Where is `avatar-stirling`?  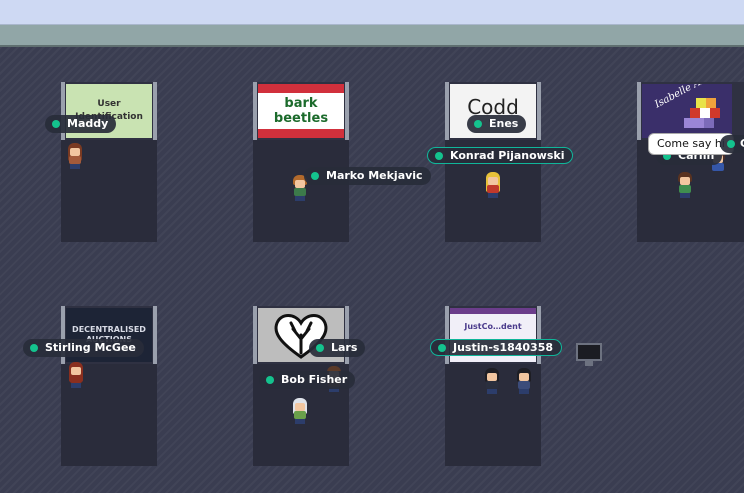
avatar-stirling is located at coordinates (76, 375).